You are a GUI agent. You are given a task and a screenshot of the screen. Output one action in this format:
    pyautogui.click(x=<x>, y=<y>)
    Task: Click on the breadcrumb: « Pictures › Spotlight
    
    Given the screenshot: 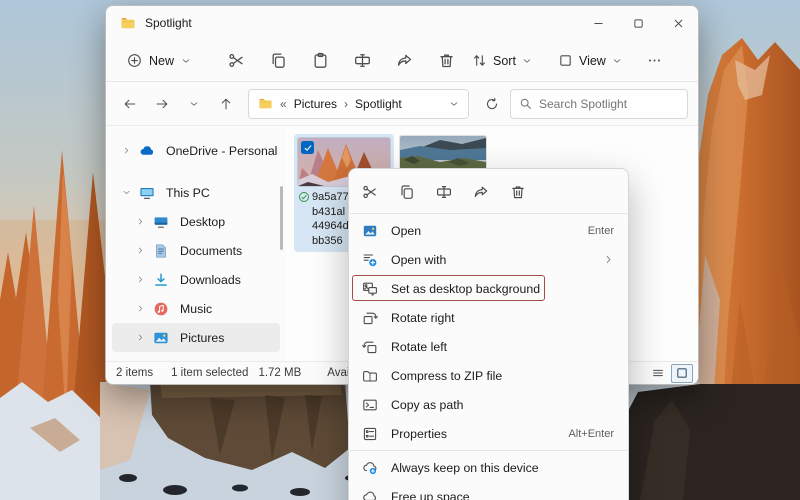 What is the action you would take?
    pyautogui.click(x=358, y=103)
    